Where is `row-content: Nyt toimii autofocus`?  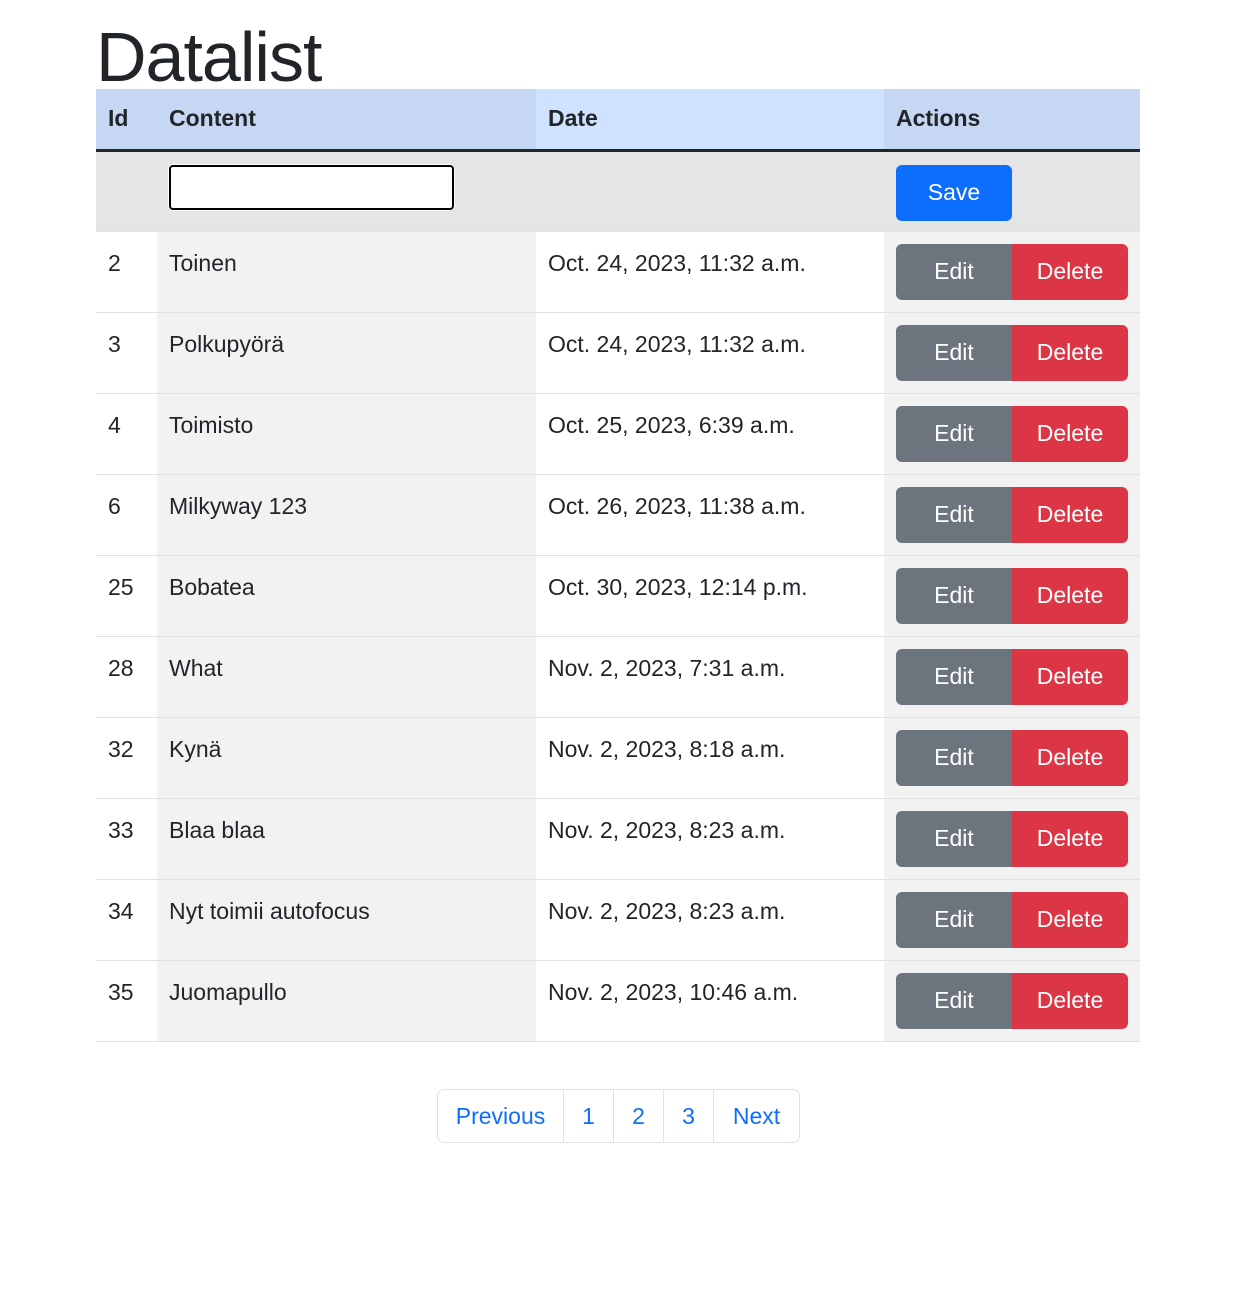 row-content: Nyt toimii autofocus is located at coordinates (346, 920).